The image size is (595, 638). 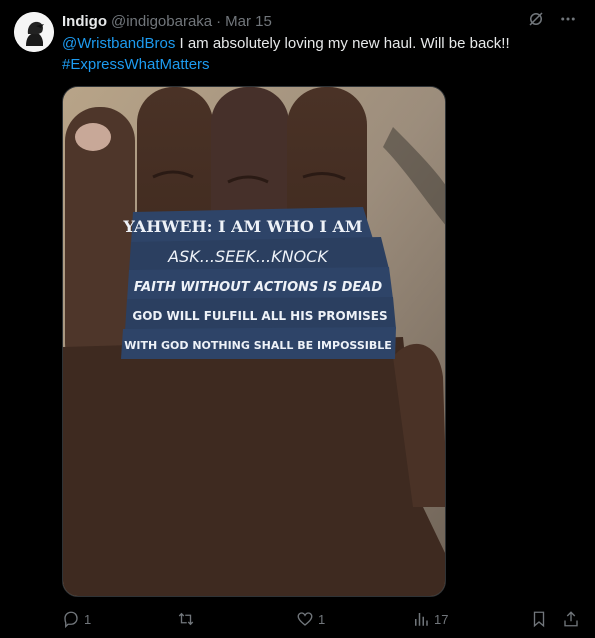 What do you see at coordinates (323, 21) in the screenshot?
I see `tweet-header: Indigo @indigobaraka · Mar 15` at bounding box center [323, 21].